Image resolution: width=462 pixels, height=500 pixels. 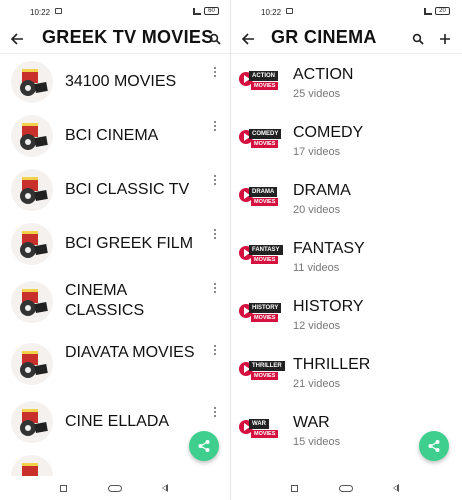 I want to click on list-item: 34100 MOVIES, so click(x=115, y=82).